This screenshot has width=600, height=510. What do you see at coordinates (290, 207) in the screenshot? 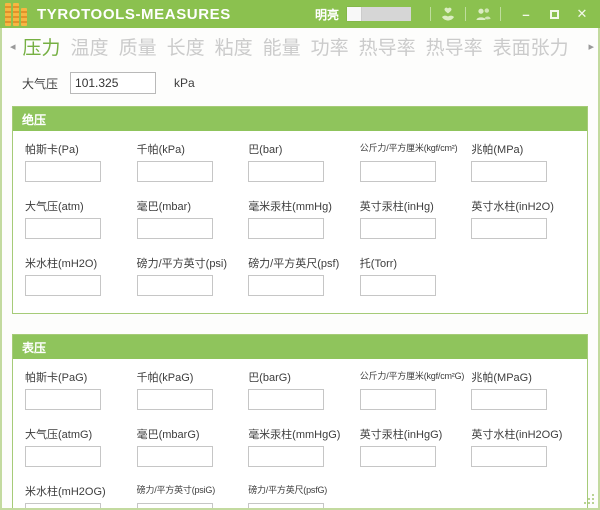
I see `unit-field-label: 毫米汞柱(mmHg)` at bounding box center [290, 207].